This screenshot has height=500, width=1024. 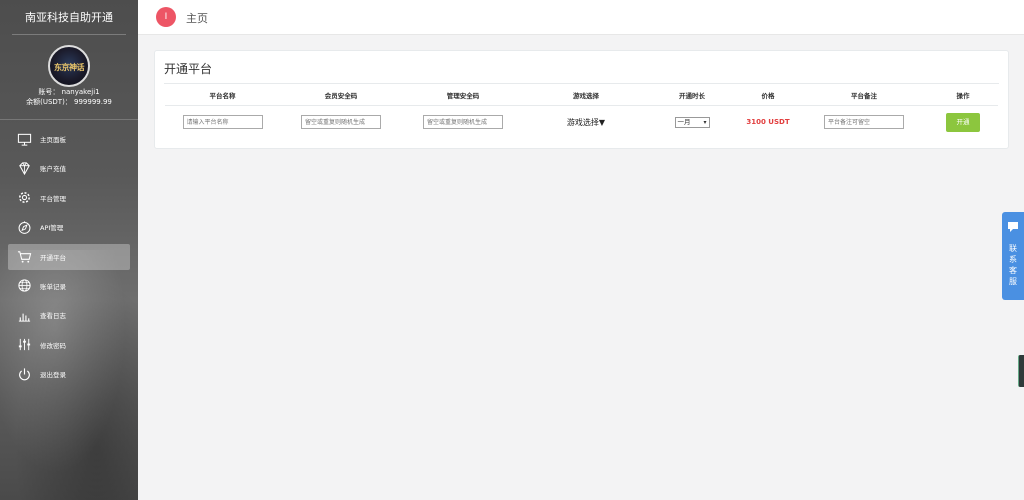 What do you see at coordinates (463, 95) in the screenshot?
I see `header-admin-code: 管理安全码` at bounding box center [463, 95].